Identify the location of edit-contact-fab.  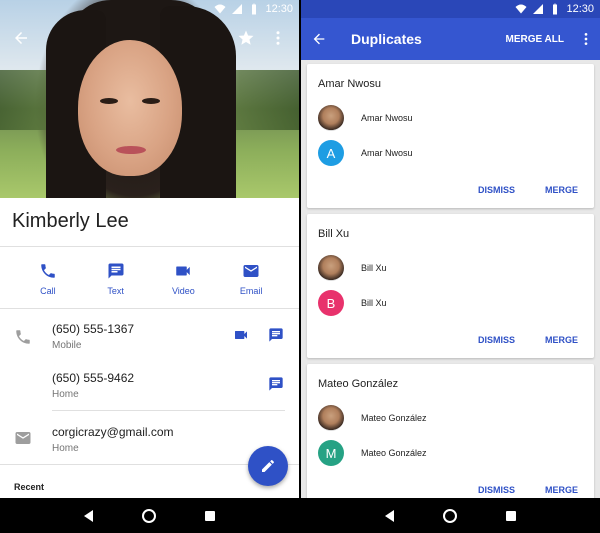
(268, 466).